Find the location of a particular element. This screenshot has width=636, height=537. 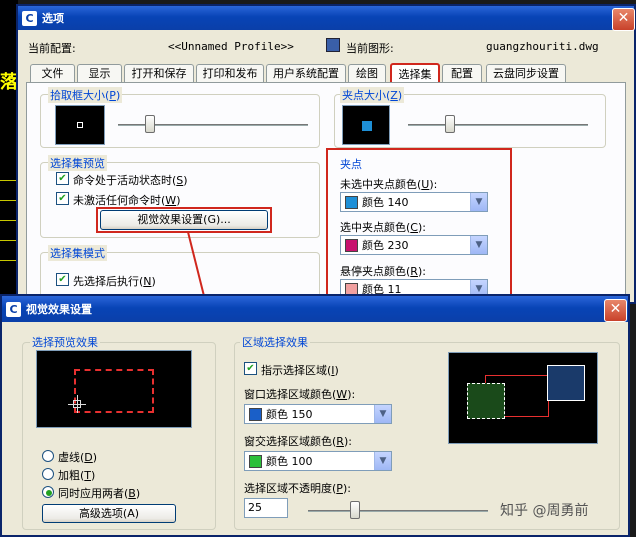

crossing-color-select: 颜色 100 ▼ is located at coordinates (318, 461).